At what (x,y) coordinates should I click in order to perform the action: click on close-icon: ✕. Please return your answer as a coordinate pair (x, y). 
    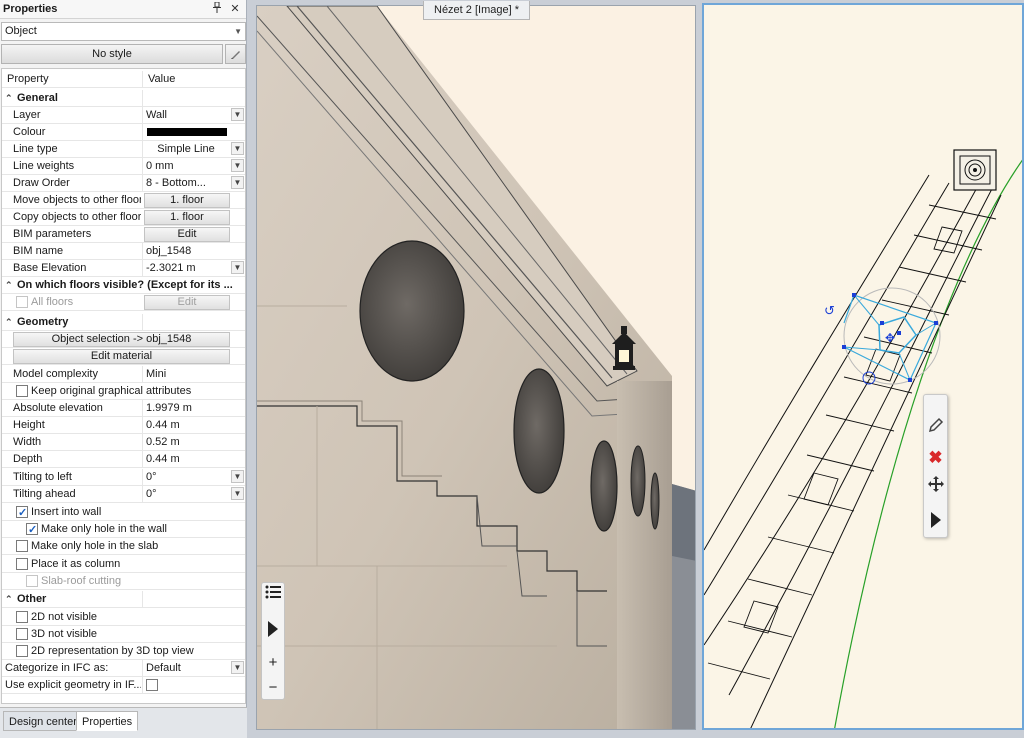
    Looking at the image, I should click on (235, 9).